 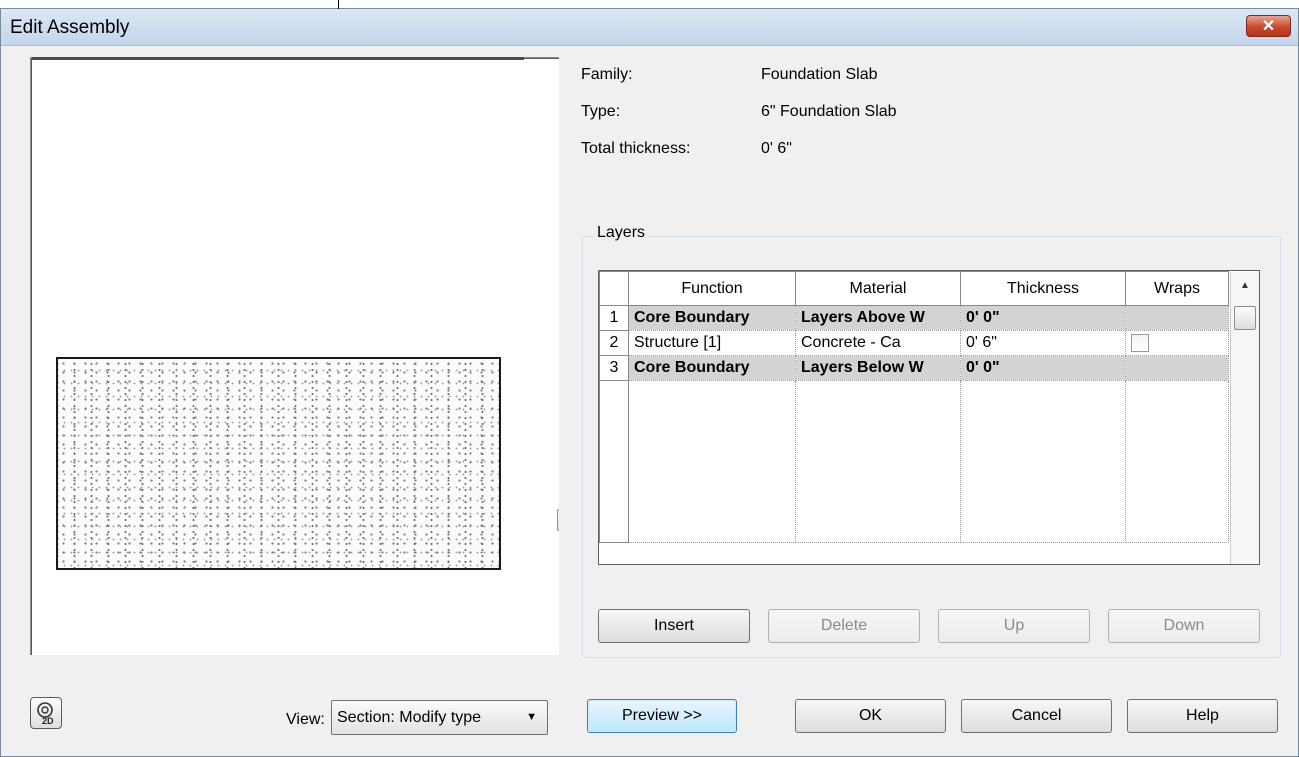 I want to click on concrete-slab-section, so click(x=278, y=463).